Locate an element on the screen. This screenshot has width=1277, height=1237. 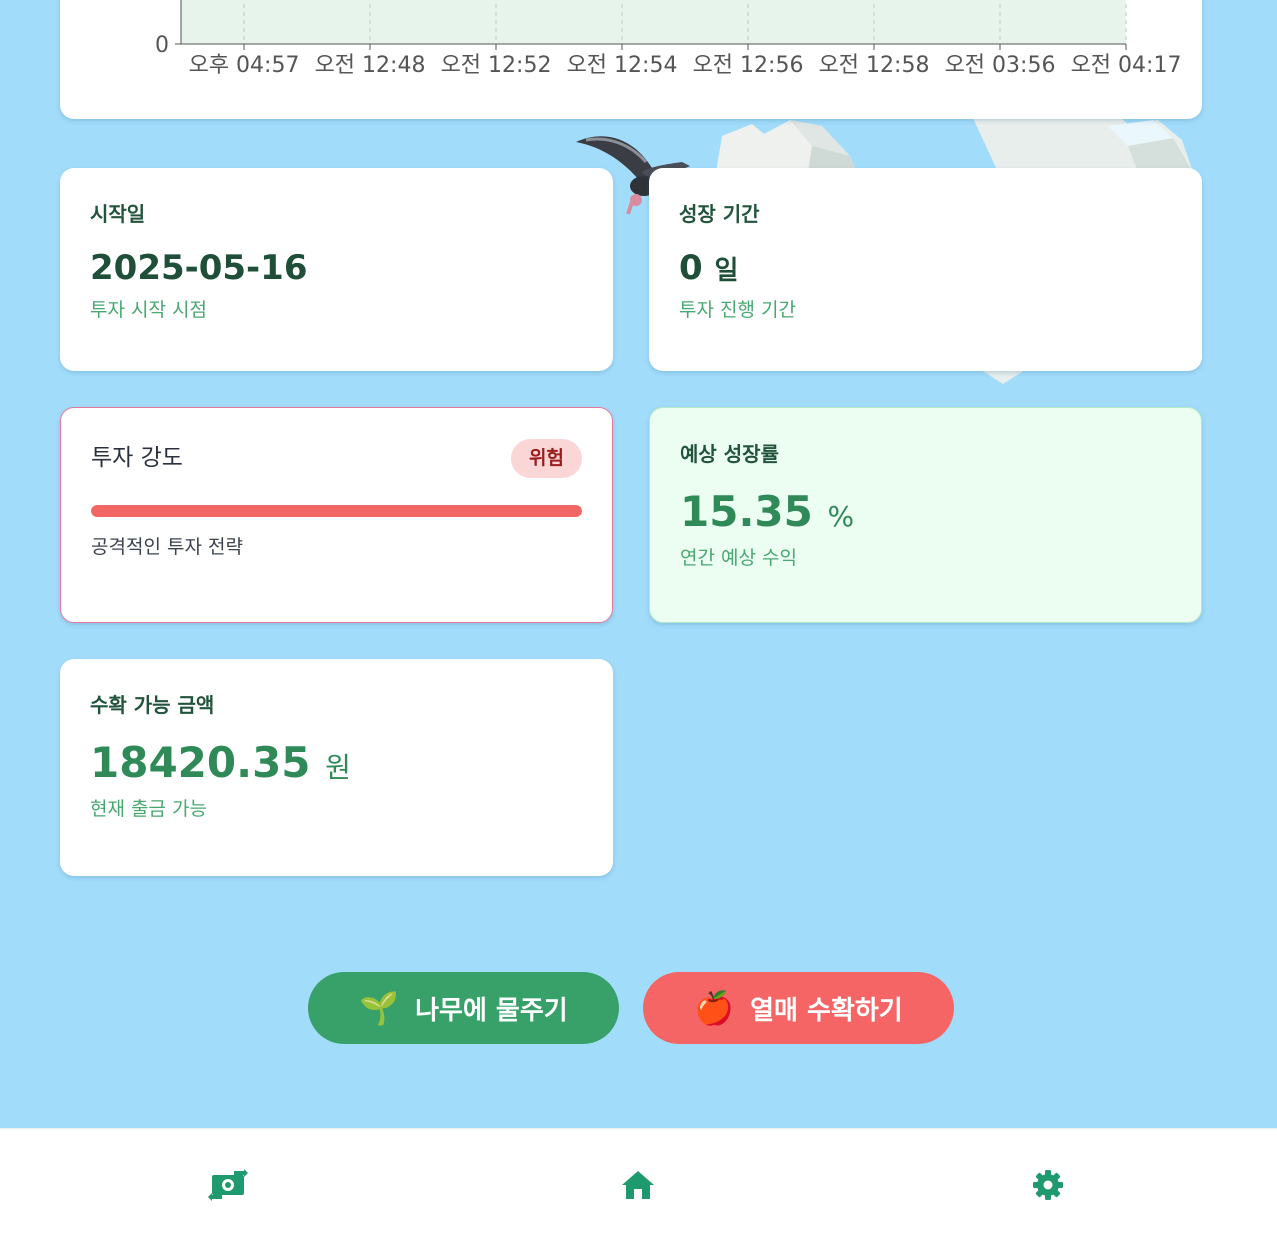
nav-settings is located at coordinates (1048, 1185).